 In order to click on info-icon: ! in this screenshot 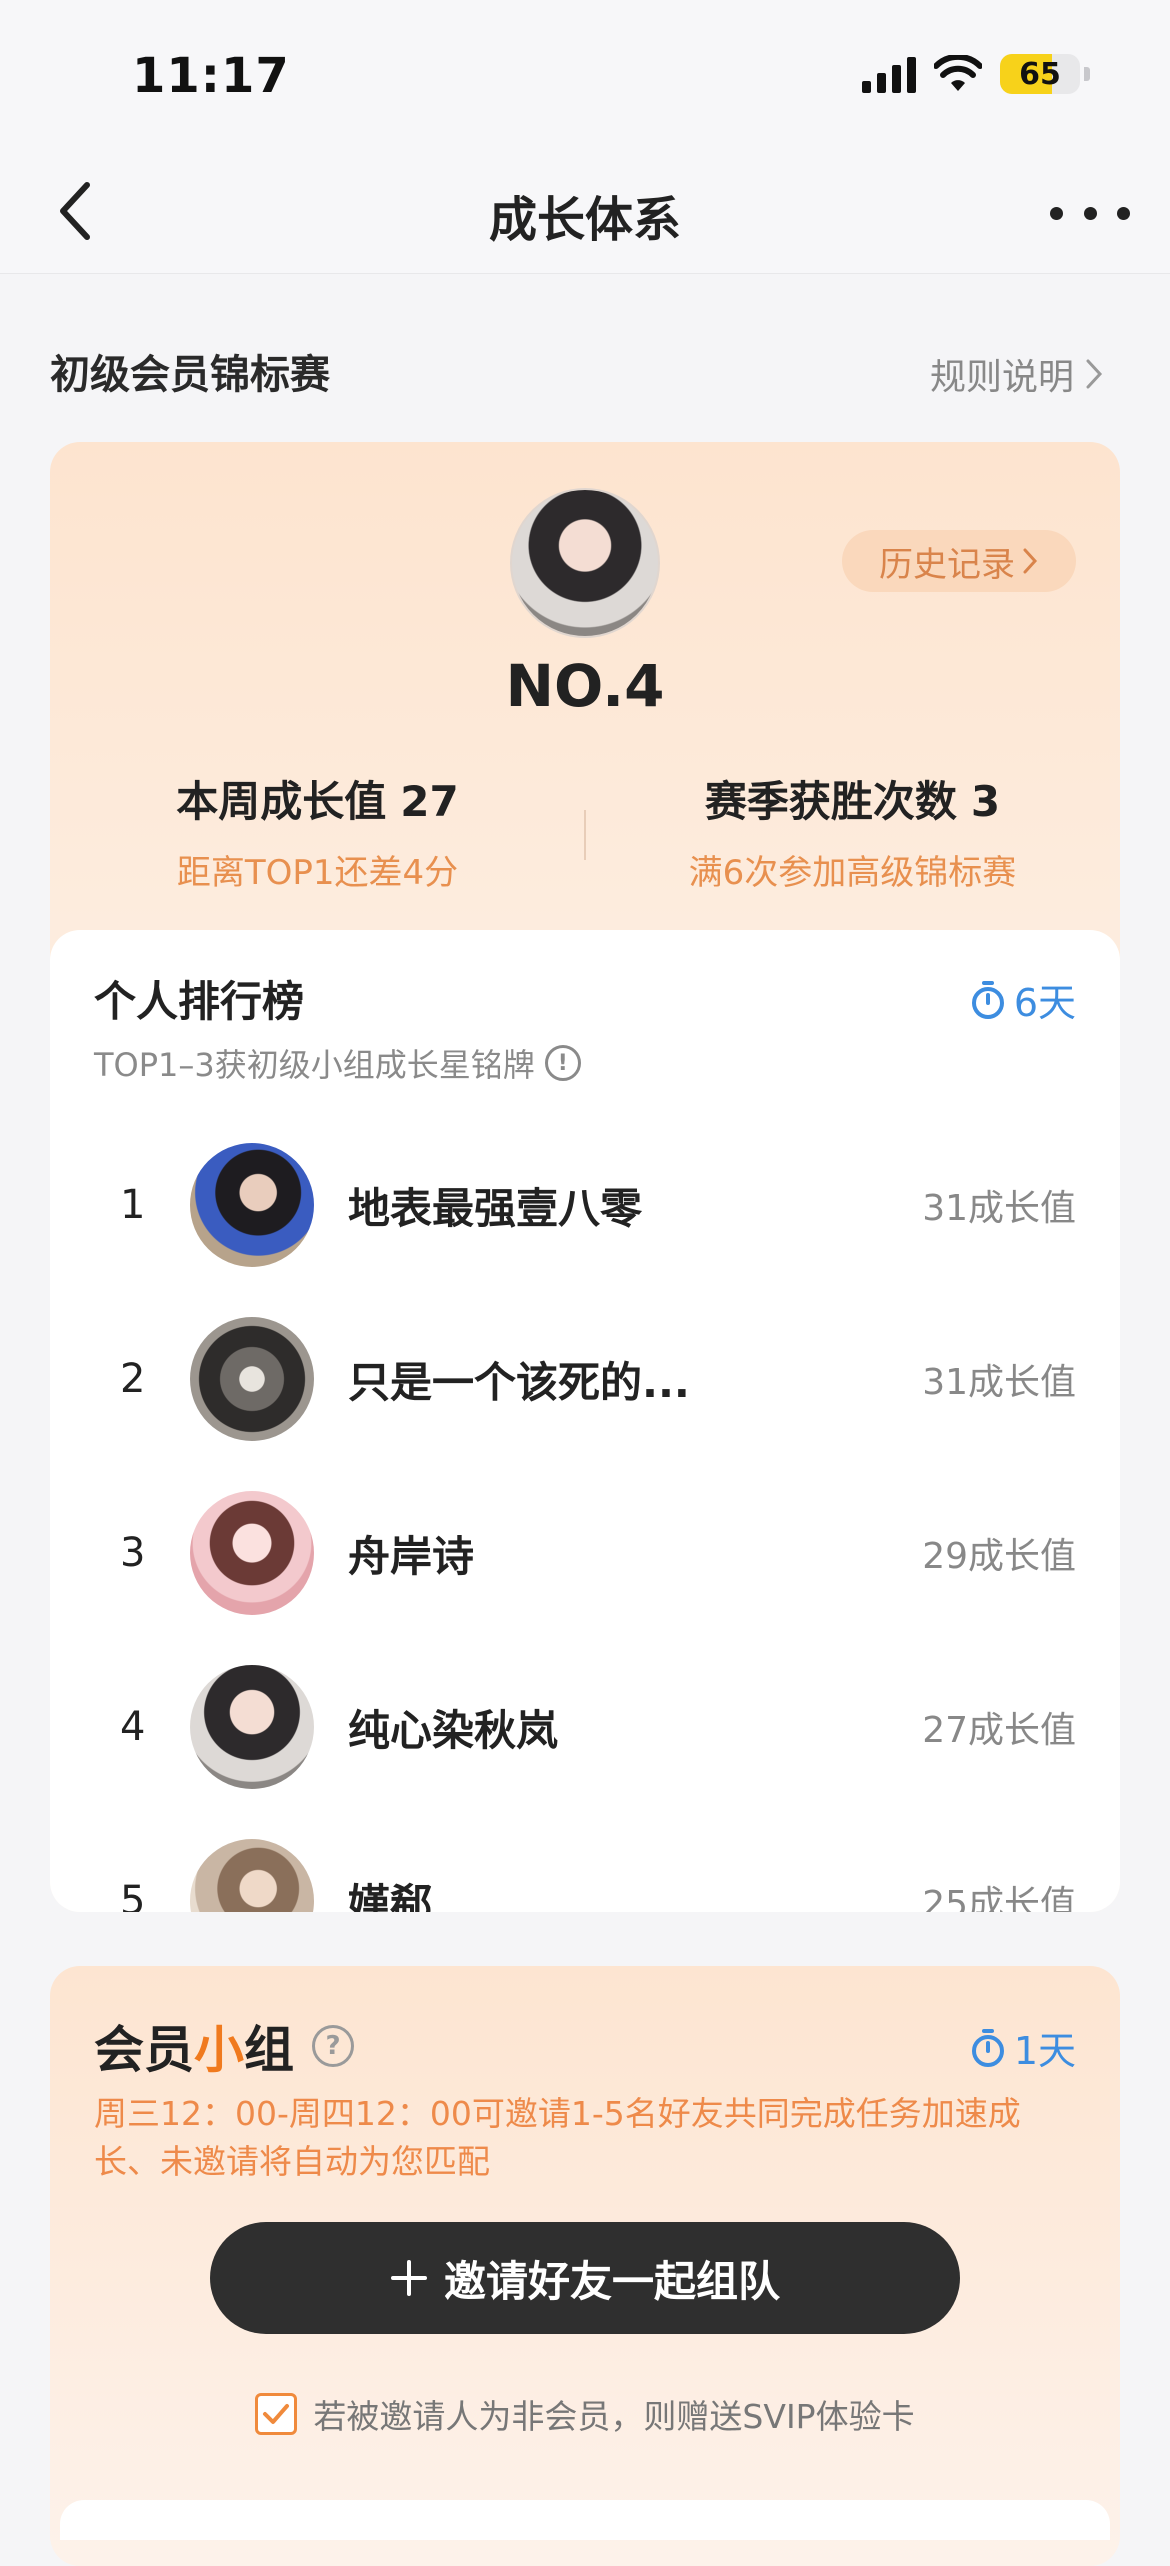, I will do `click(562, 1063)`.